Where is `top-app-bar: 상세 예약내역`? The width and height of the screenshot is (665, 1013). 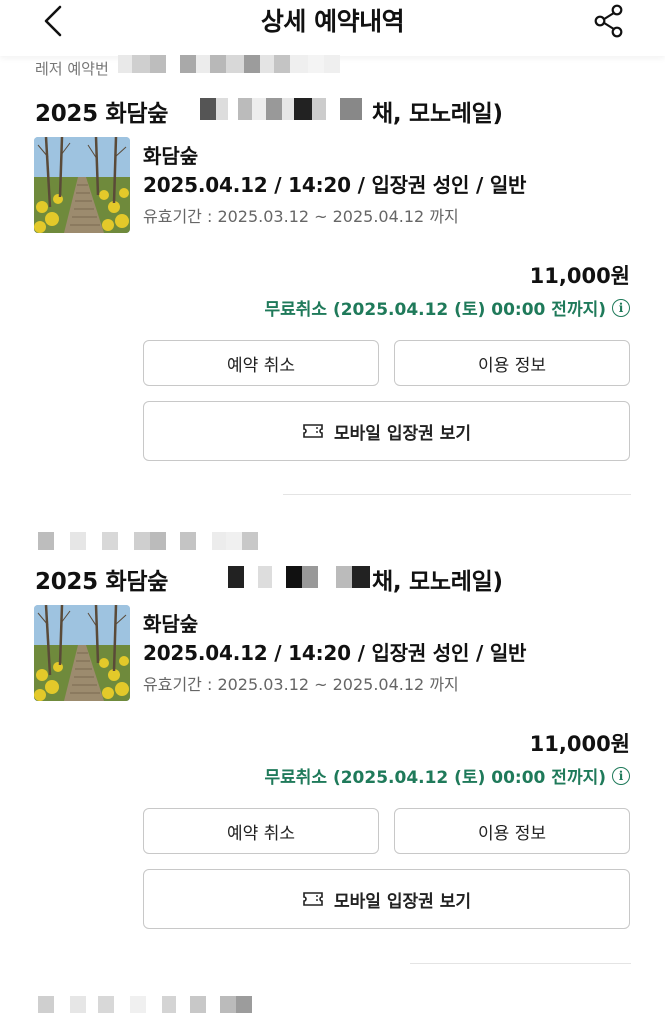 top-app-bar: 상세 예약내역 is located at coordinates (332, 28).